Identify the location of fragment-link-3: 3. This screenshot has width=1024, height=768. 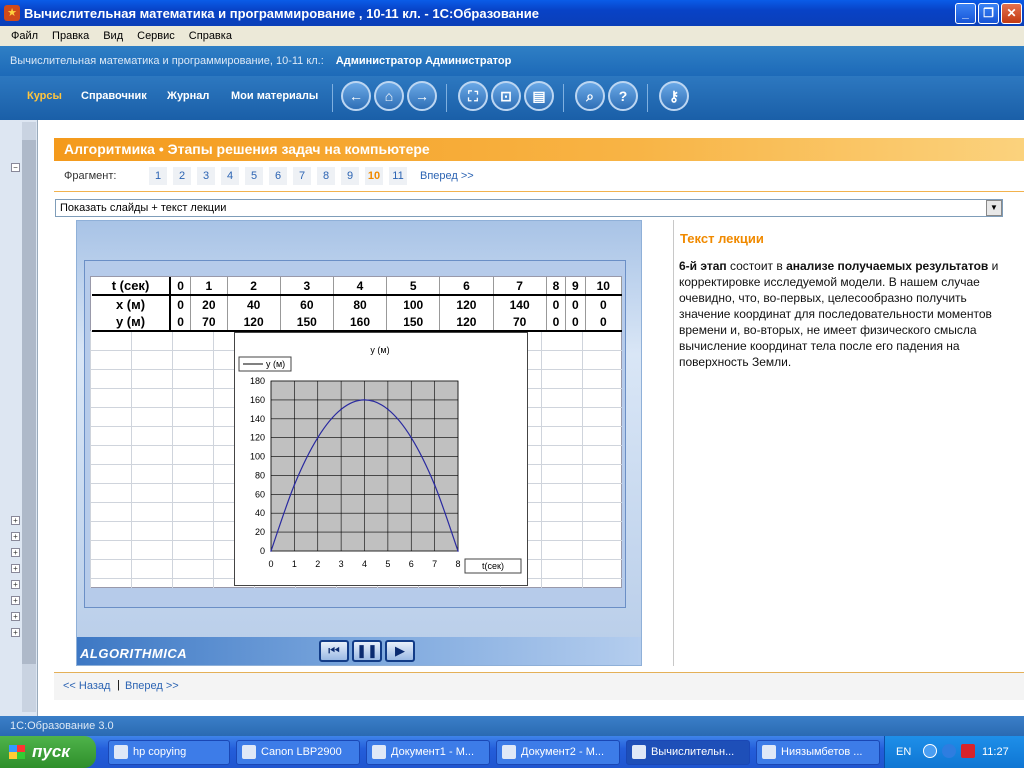
(206, 176).